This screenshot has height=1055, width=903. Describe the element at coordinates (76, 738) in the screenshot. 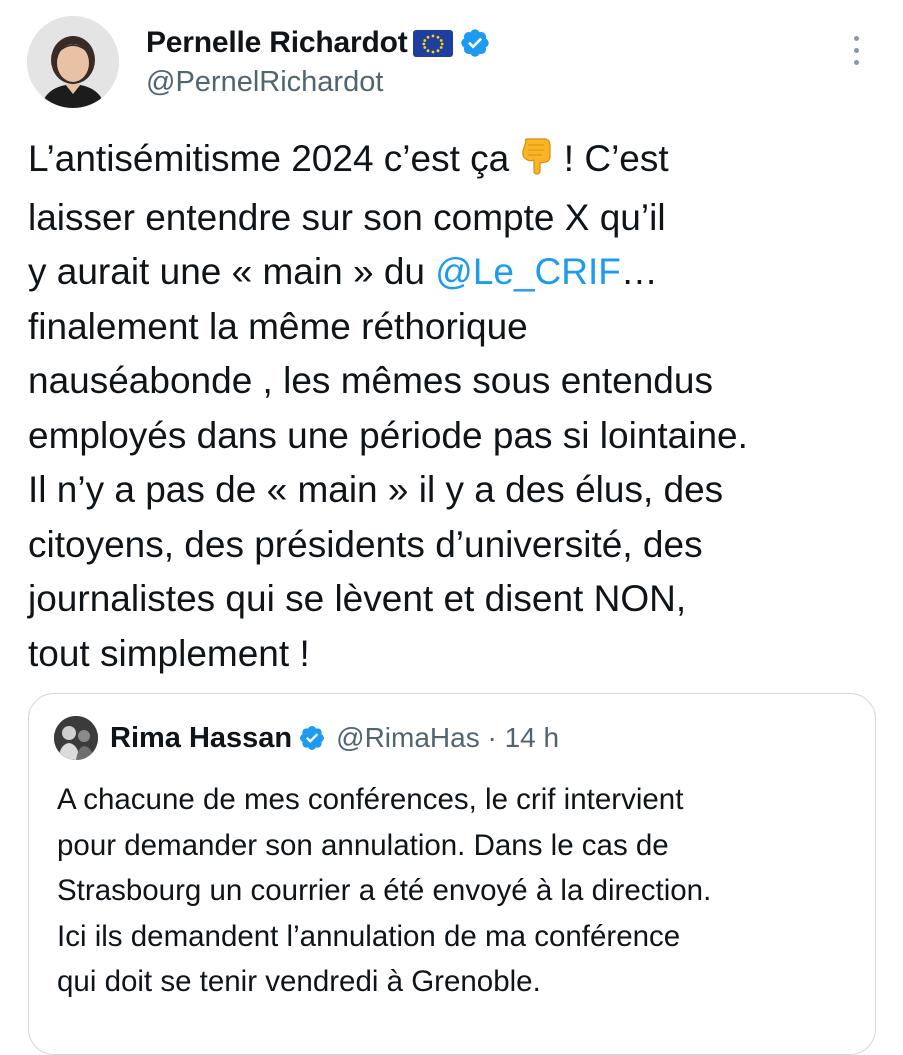

I see `quoted-author-avatar` at that location.